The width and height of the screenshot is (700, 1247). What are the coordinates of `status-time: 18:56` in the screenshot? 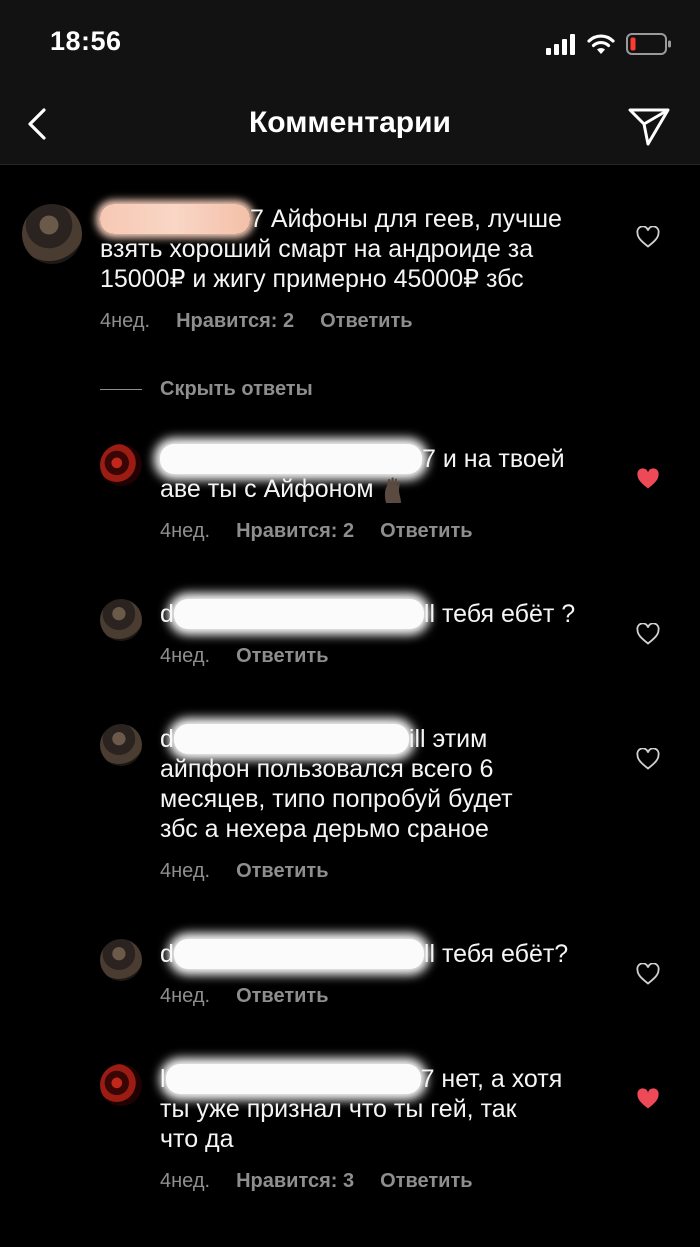 It's located at (86, 41).